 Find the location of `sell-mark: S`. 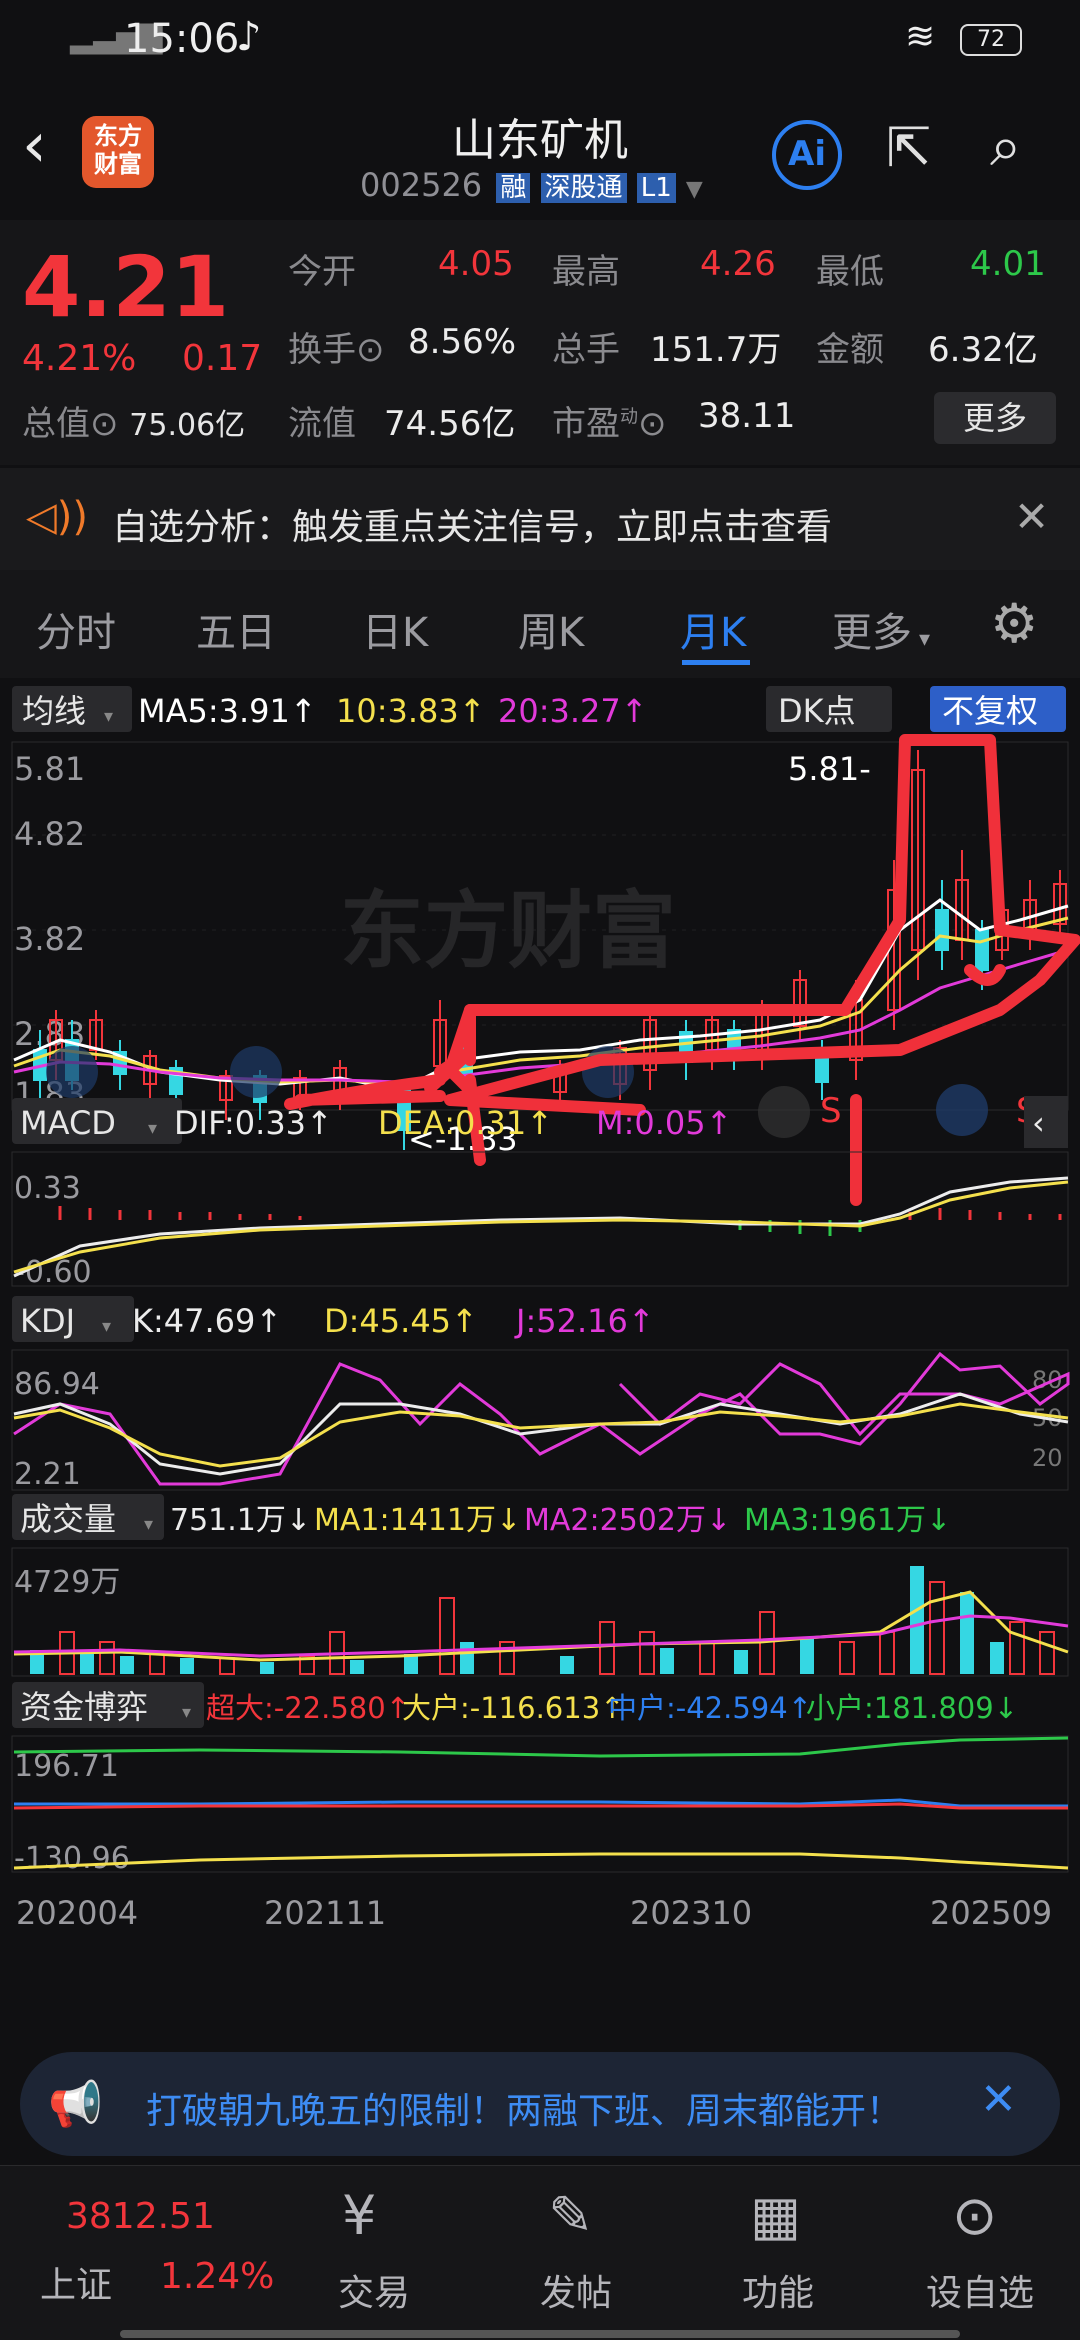

sell-mark: S is located at coordinates (831, 1111).